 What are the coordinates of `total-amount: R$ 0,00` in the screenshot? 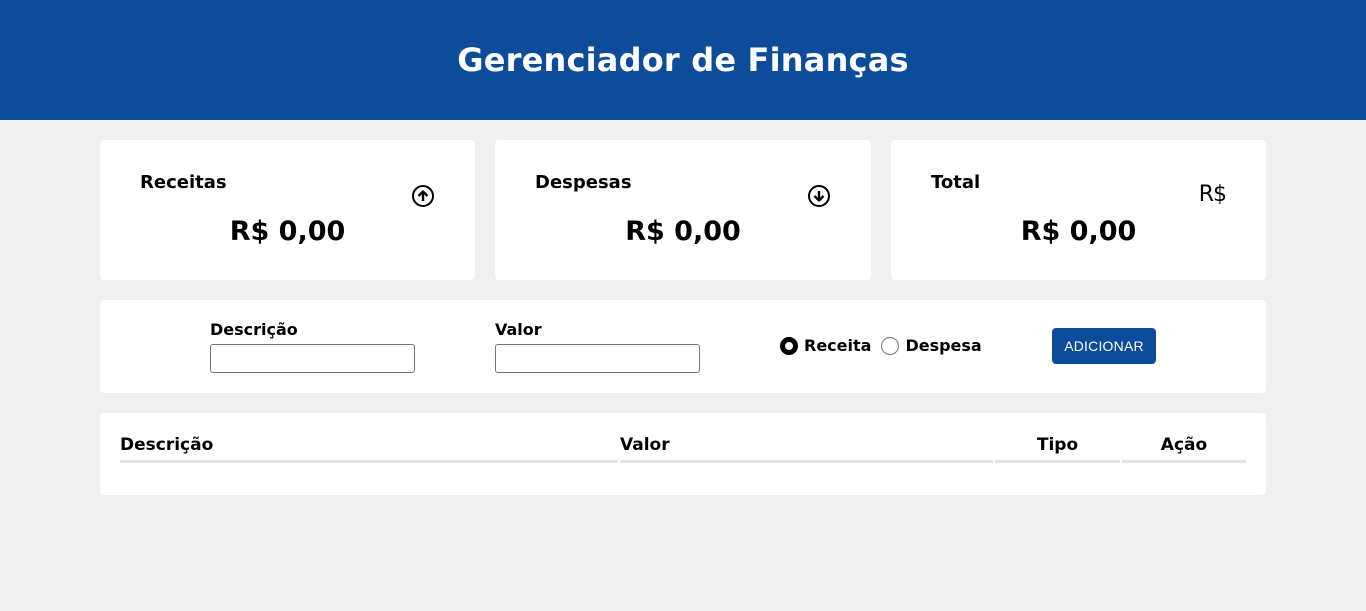 It's located at (1078, 231).